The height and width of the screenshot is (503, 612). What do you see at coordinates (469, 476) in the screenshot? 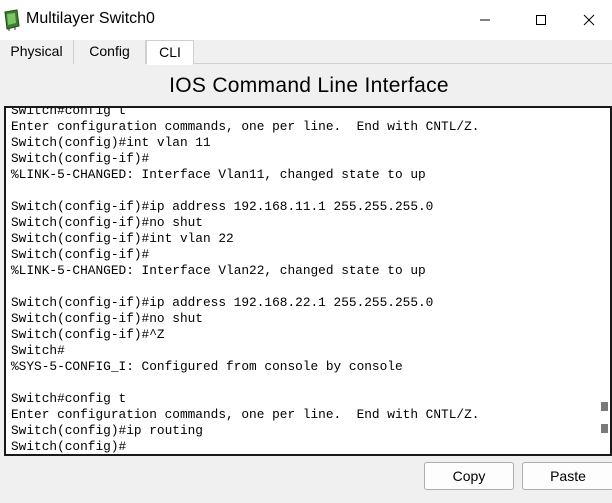
I see `copy-button: Copy` at bounding box center [469, 476].